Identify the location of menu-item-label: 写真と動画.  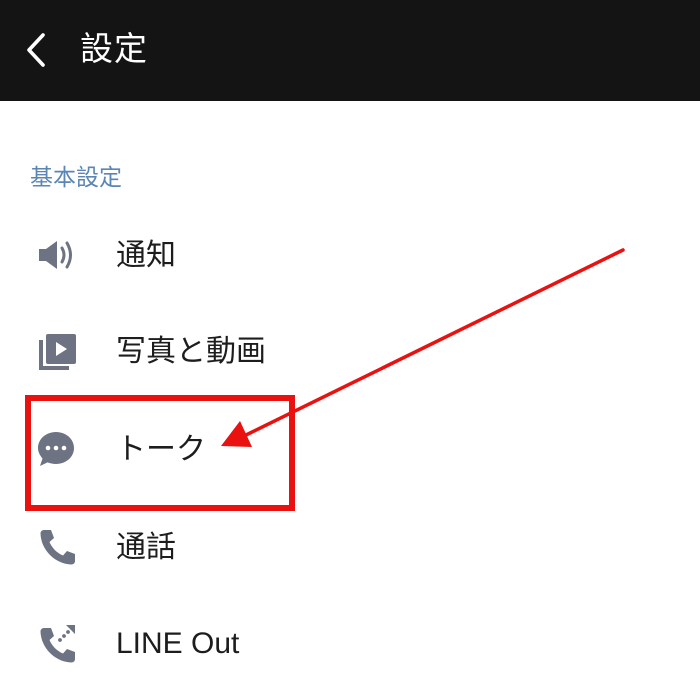
(191, 351).